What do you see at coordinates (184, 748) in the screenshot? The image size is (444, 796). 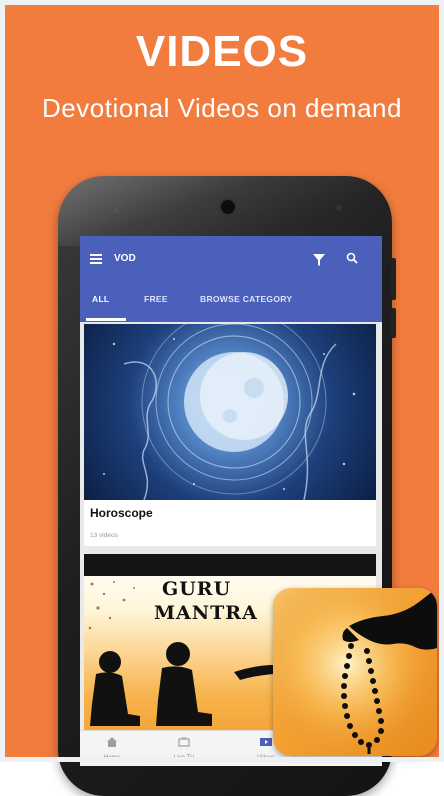 I see `nav-live-tv: Live TV` at bounding box center [184, 748].